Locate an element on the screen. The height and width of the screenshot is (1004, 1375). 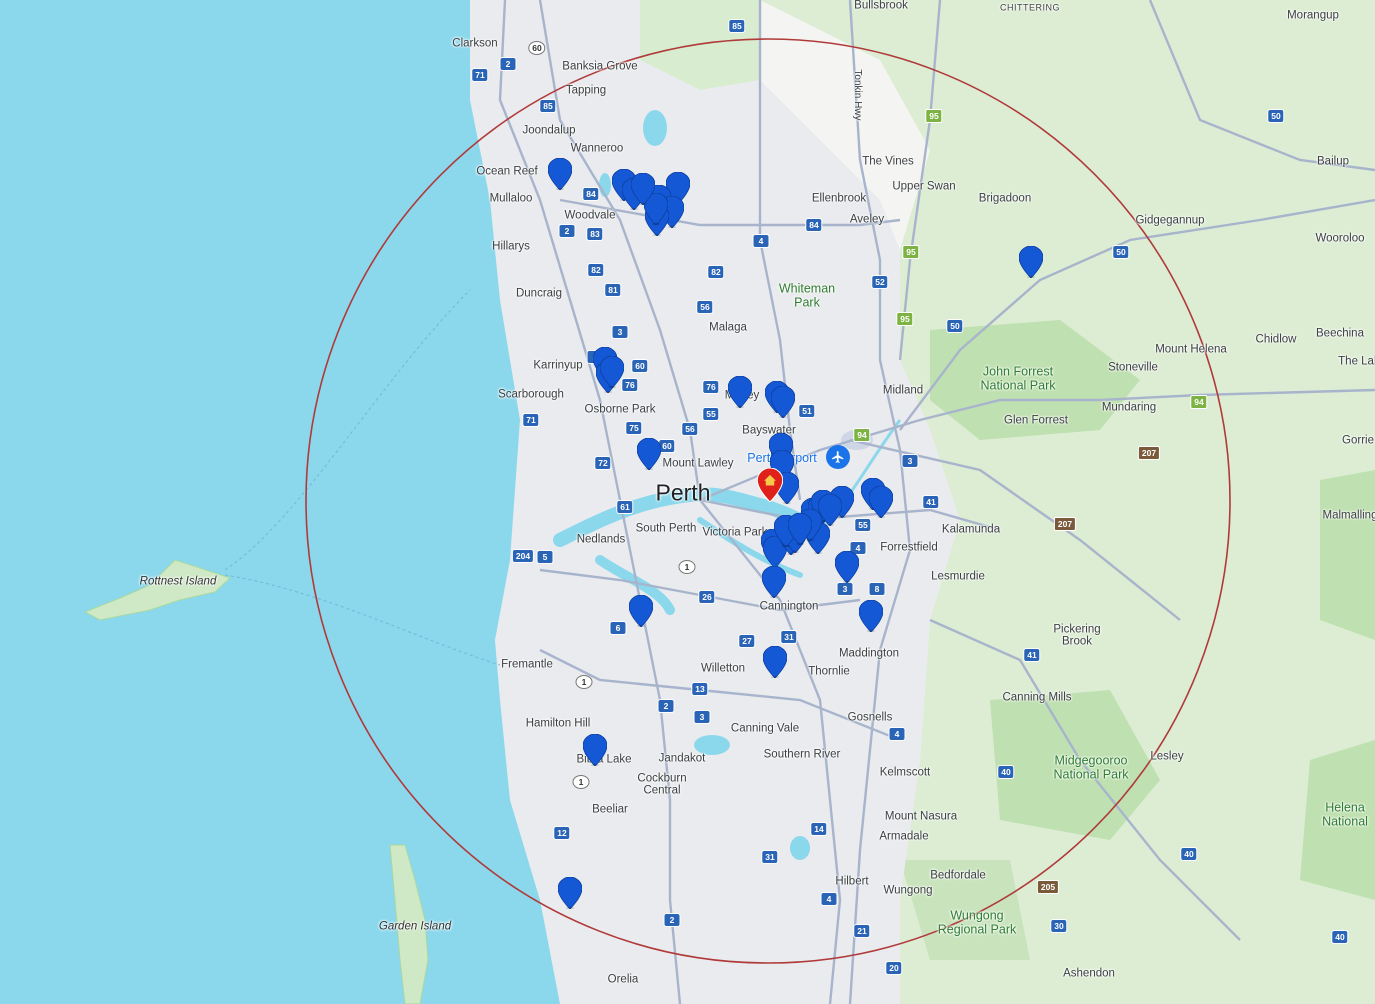
place-label: Pickering Brook is located at coordinates (1077, 635).